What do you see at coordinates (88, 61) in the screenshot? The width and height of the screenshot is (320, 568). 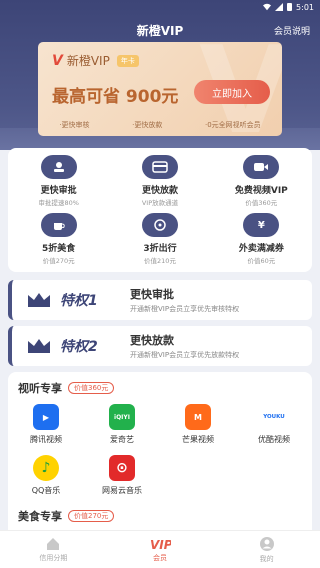 I see `vip-name: 新橙VIP` at bounding box center [88, 61].